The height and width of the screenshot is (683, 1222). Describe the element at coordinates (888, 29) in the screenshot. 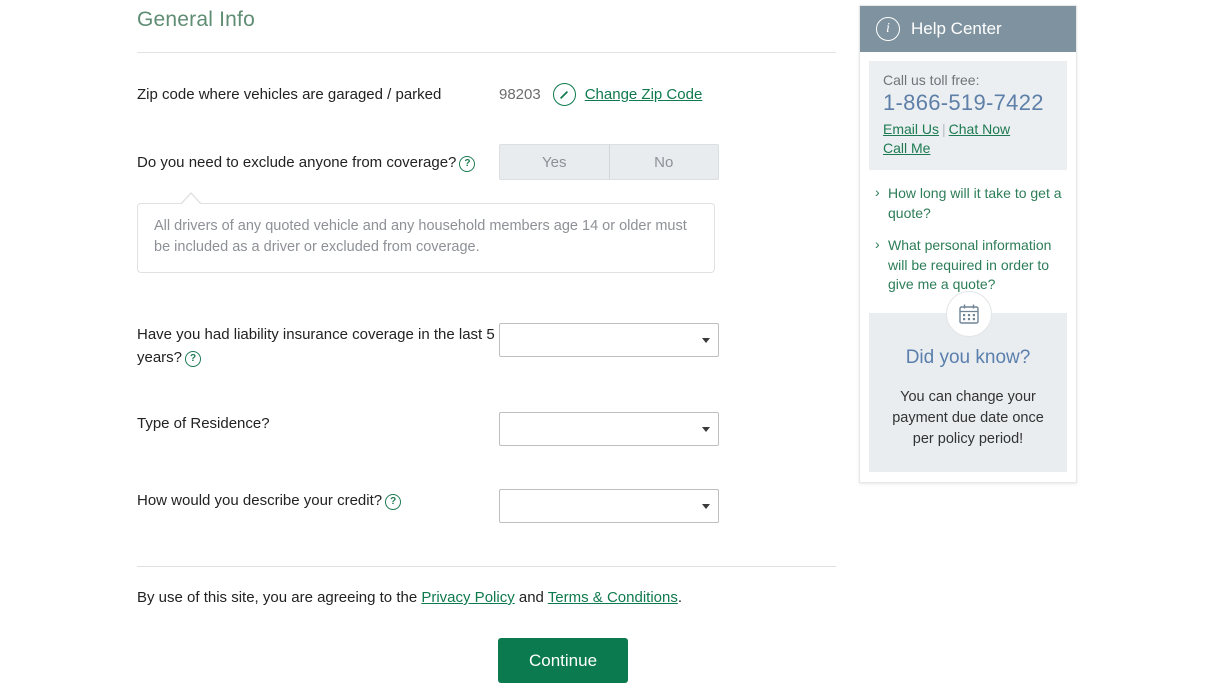

I see `info-circle-icon: i` at that location.